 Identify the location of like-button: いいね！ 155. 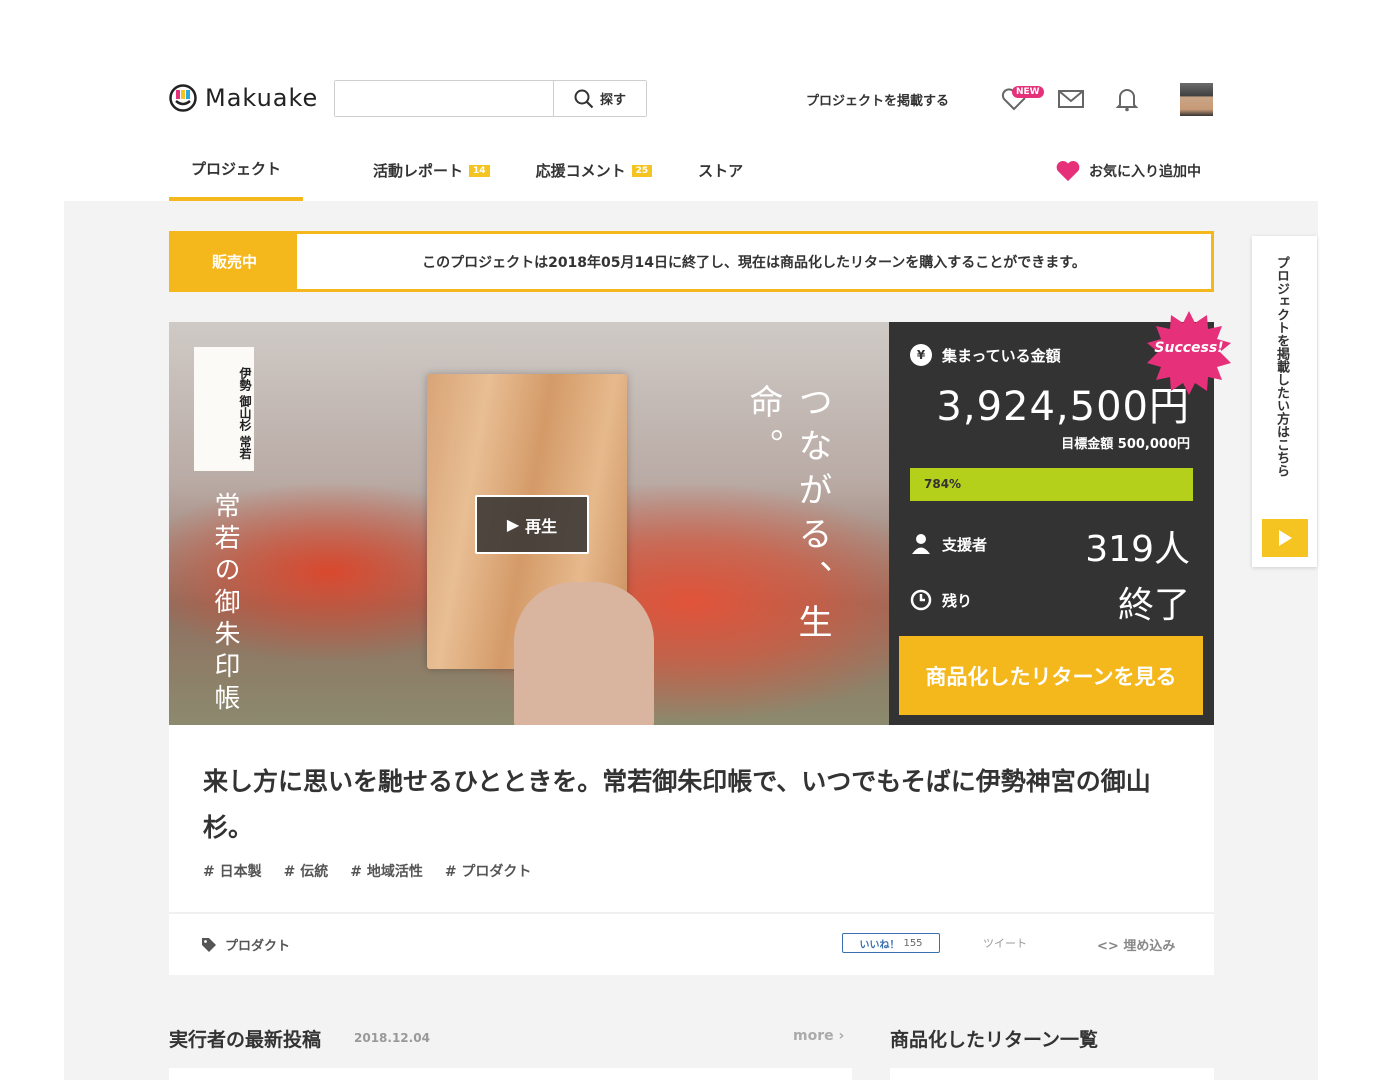
(891, 943).